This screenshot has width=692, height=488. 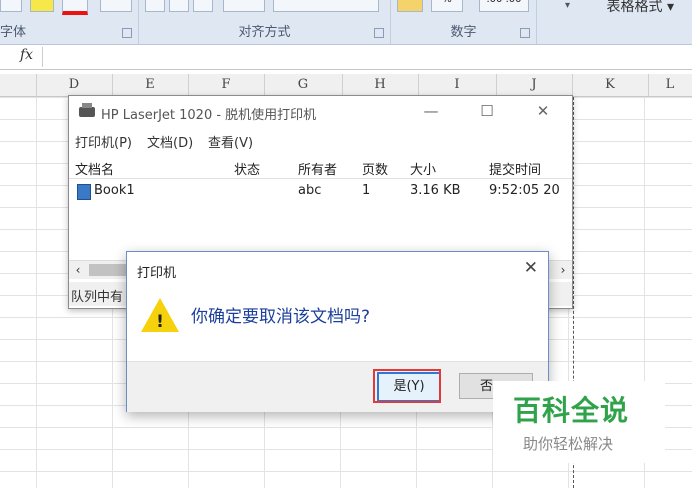 What do you see at coordinates (410, 6) in the screenshot?
I see `currency-button` at bounding box center [410, 6].